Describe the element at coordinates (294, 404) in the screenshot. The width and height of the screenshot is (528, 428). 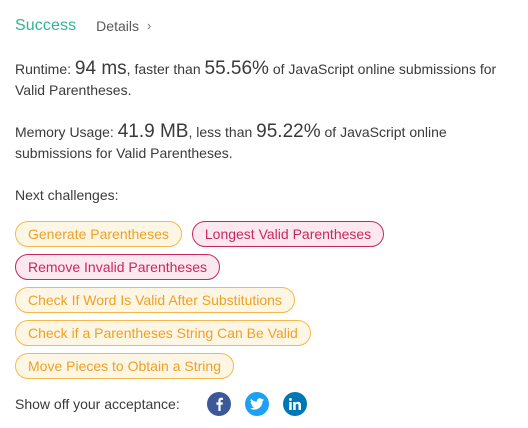
I see `linkedin-icon` at that location.